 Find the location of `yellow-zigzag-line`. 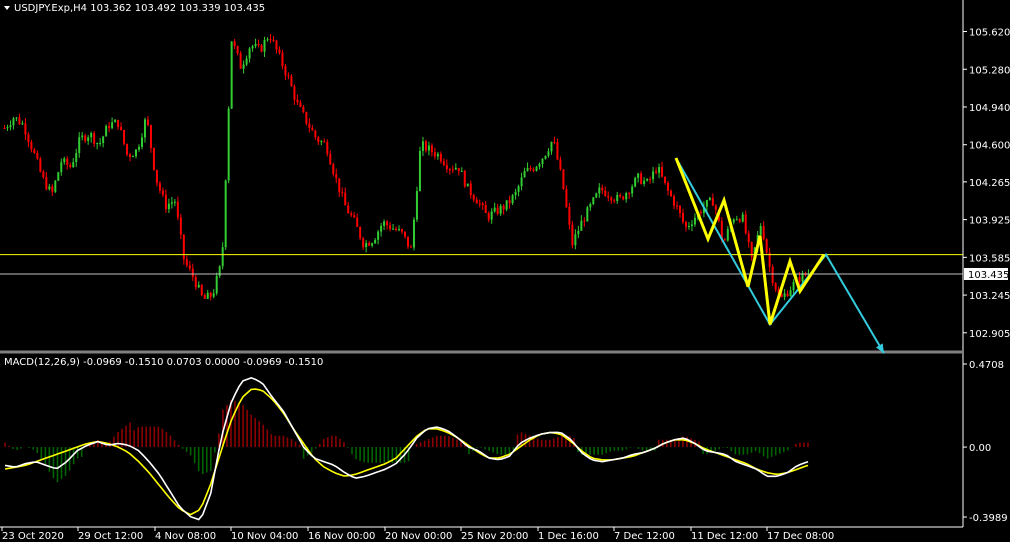

yellow-zigzag-line is located at coordinates (750, 241).